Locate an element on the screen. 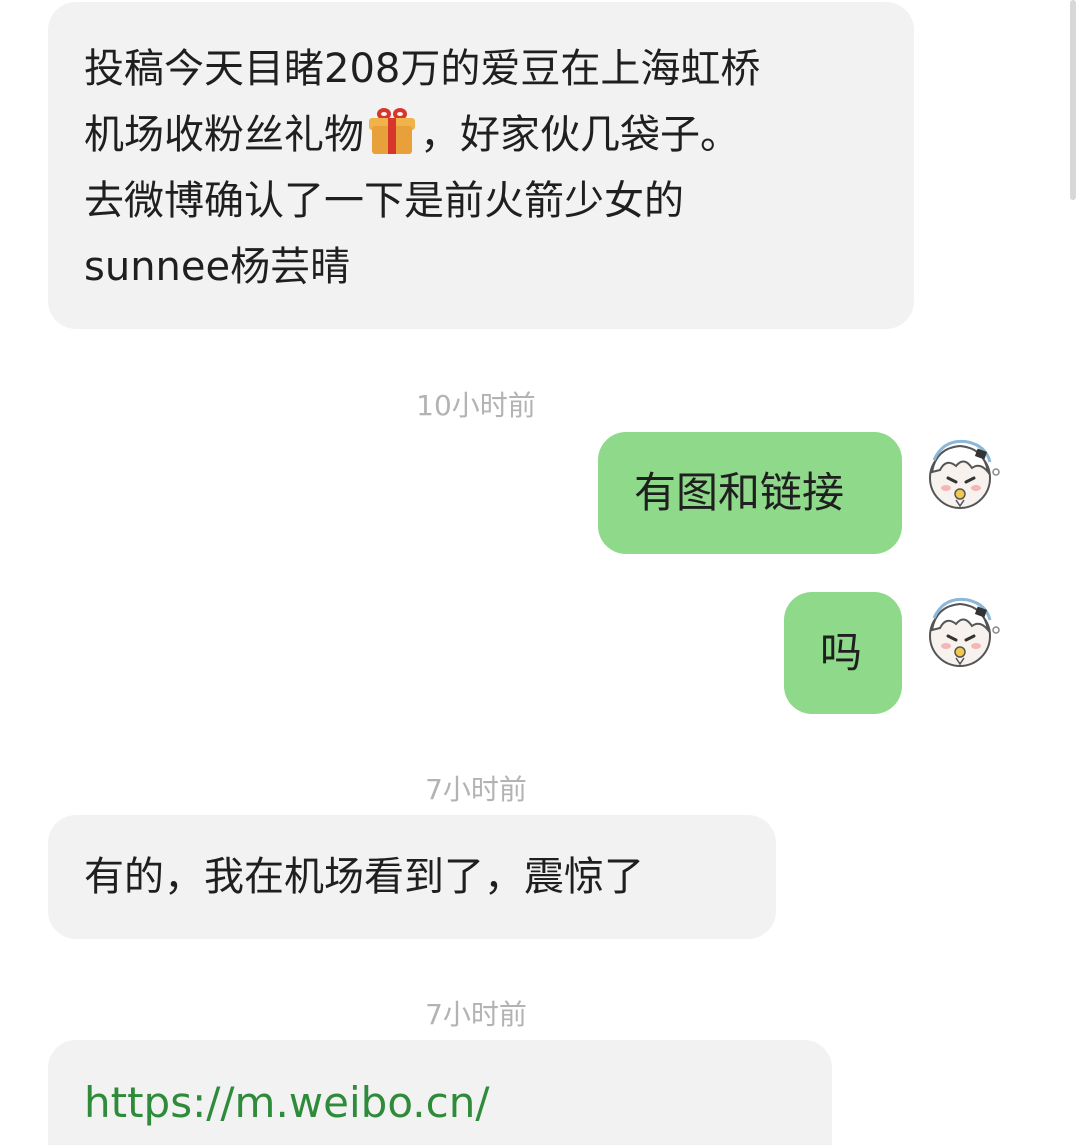 The height and width of the screenshot is (1145, 1080). message-line-part: 机场收粉丝礼物 is located at coordinates (224, 135).